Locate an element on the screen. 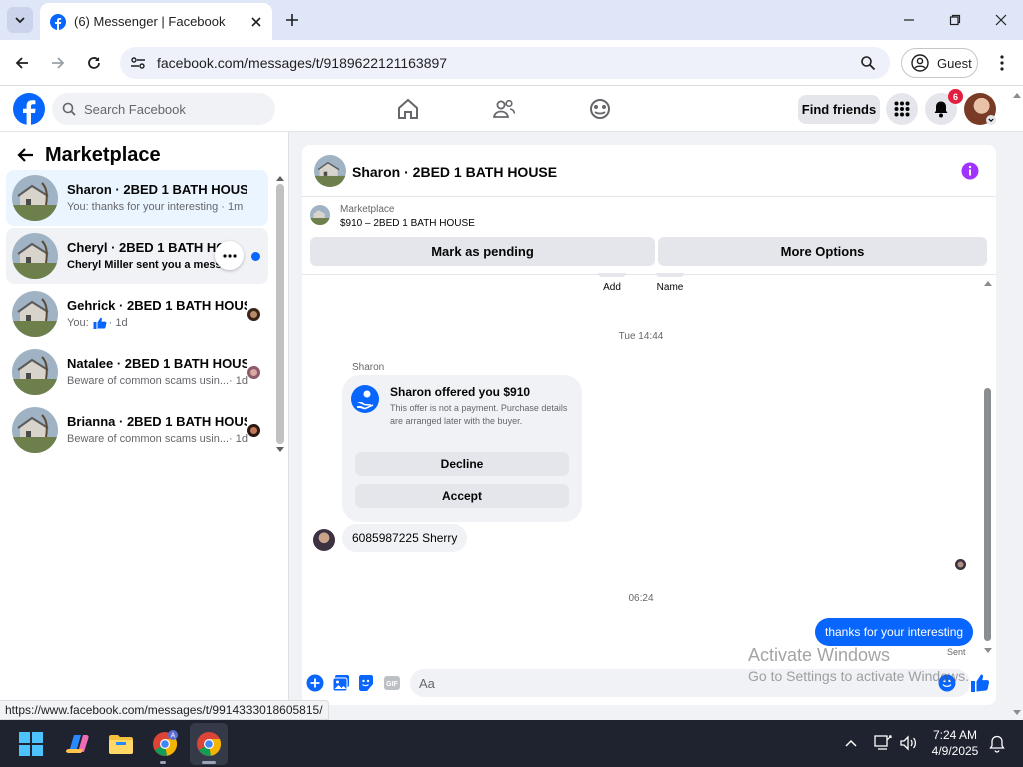 The image size is (1023, 767). add-action-circle is located at coordinates (612, 275).